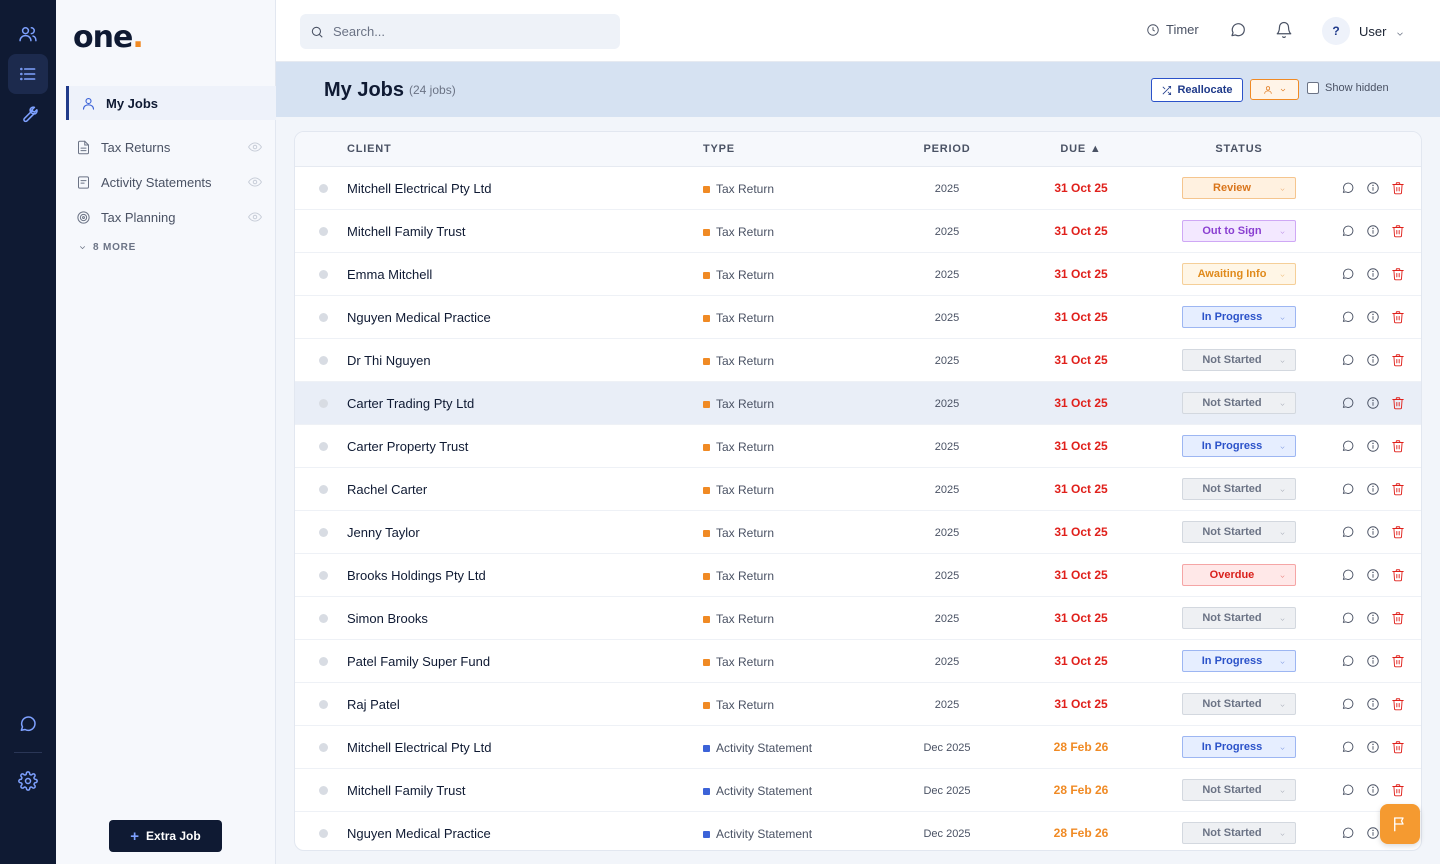 This screenshot has height=864, width=1440. What do you see at coordinates (1239, 575) in the screenshot?
I see `status-dropdown: Overdue` at bounding box center [1239, 575].